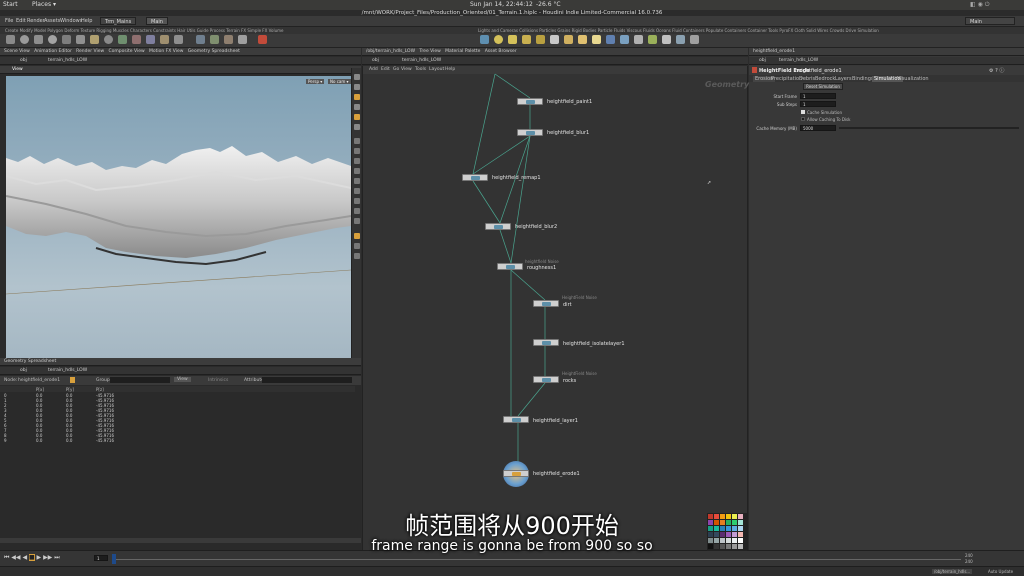 This screenshot has height=576, width=1024. What do you see at coordinates (66, 39) in the screenshot?
I see `grid-tool-icon` at bounding box center [66, 39].